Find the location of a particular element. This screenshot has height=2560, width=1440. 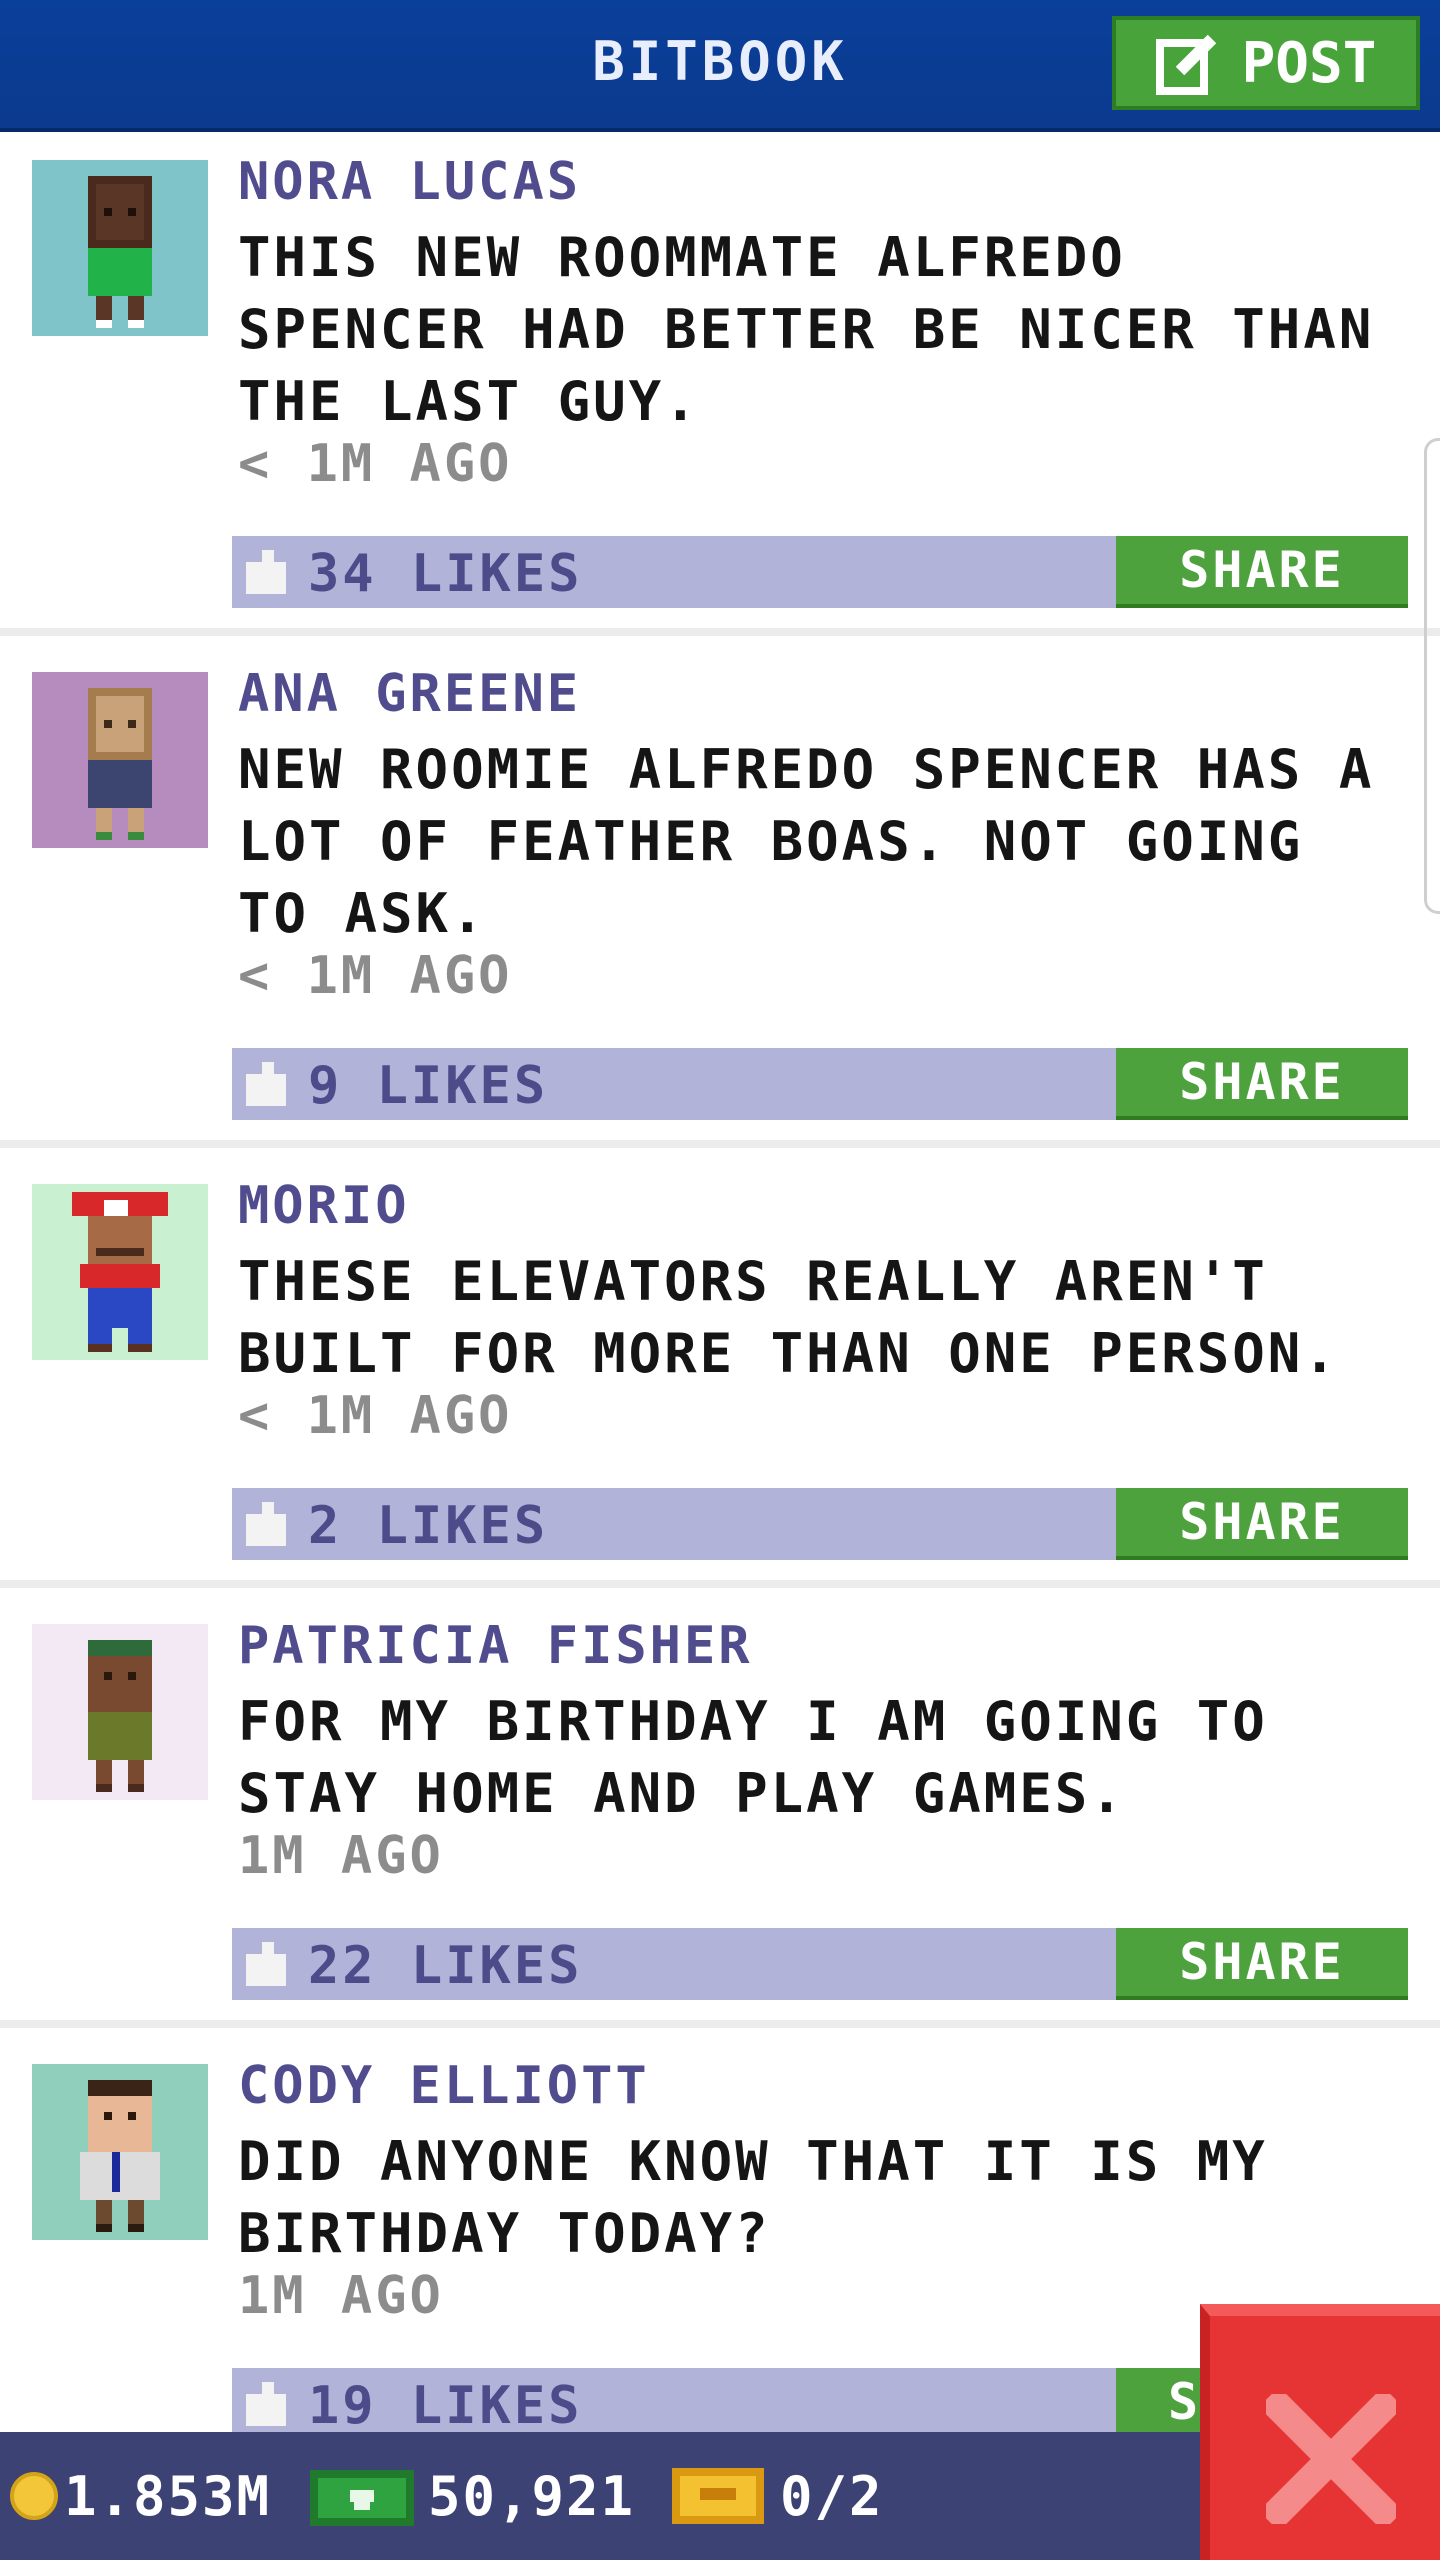

close-icon is located at coordinates (1331, 2459).